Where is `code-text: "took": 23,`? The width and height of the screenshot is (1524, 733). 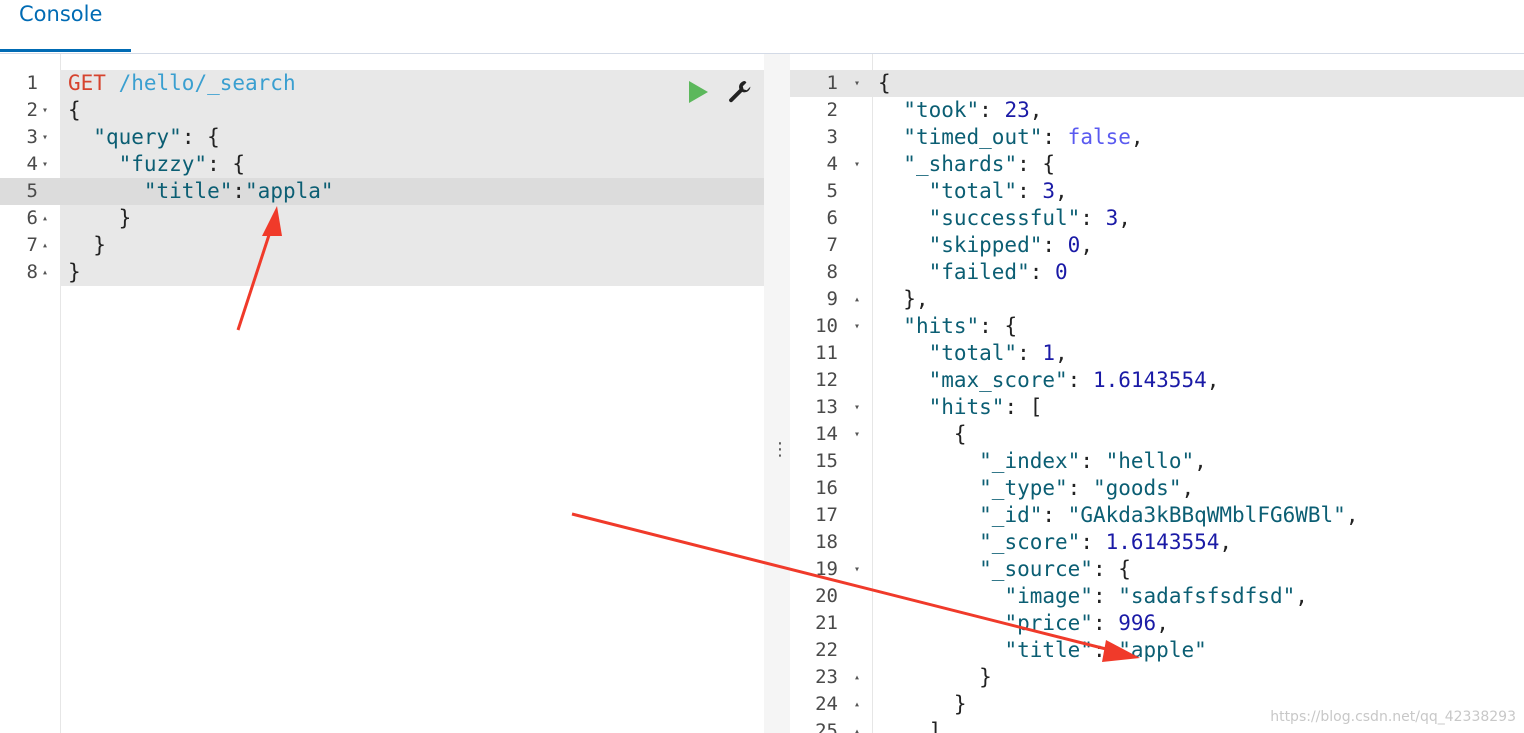 code-text: "took": 23, is located at coordinates (973, 110).